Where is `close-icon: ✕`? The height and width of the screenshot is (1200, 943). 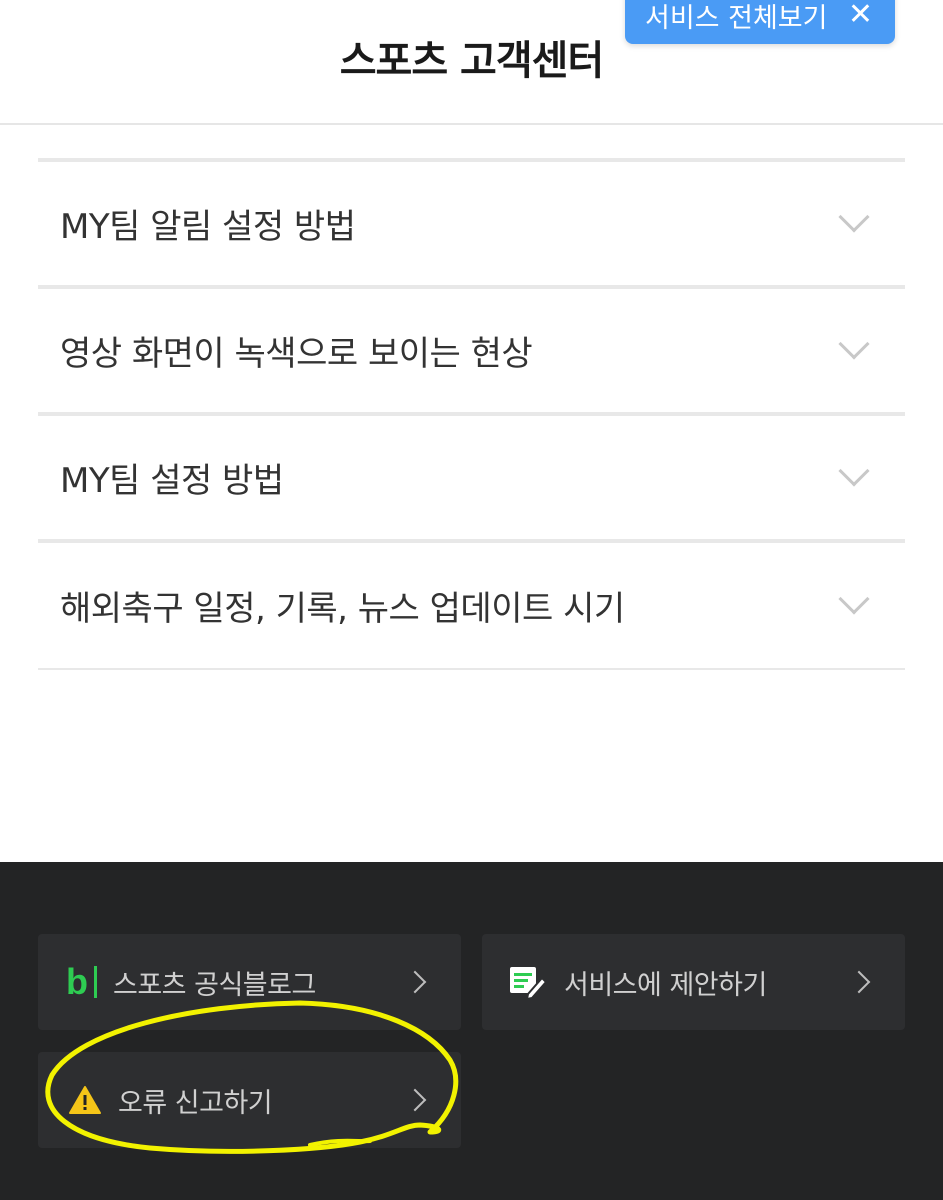
close-icon: ✕ is located at coordinates (860, 15).